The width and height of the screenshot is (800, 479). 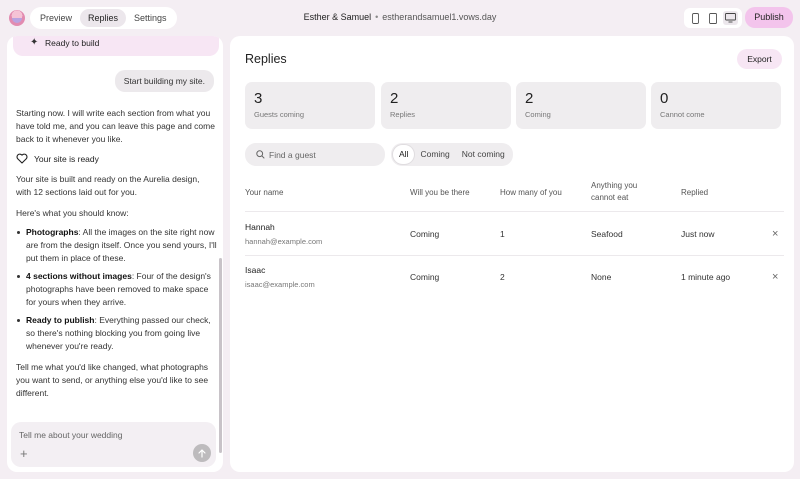 What do you see at coordinates (264, 192) in the screenshot?
I see `column-header-name: Your name` at bounding box center [264, 192].